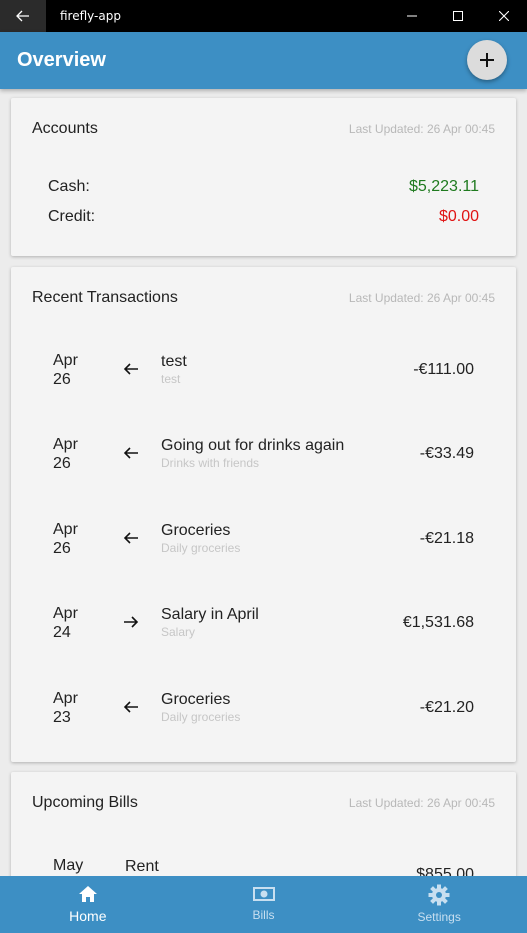 The image size is (527, 933). I want to click on transaction-amount: -€33.49, so click(446, 453).